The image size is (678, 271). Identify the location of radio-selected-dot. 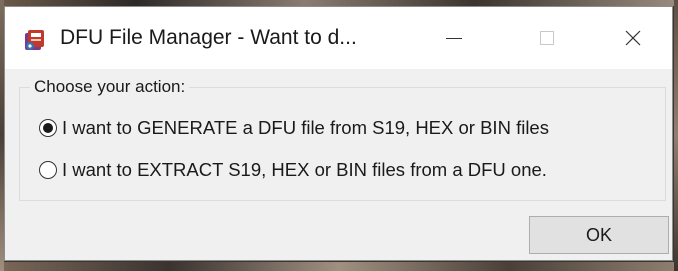
(48, 128).